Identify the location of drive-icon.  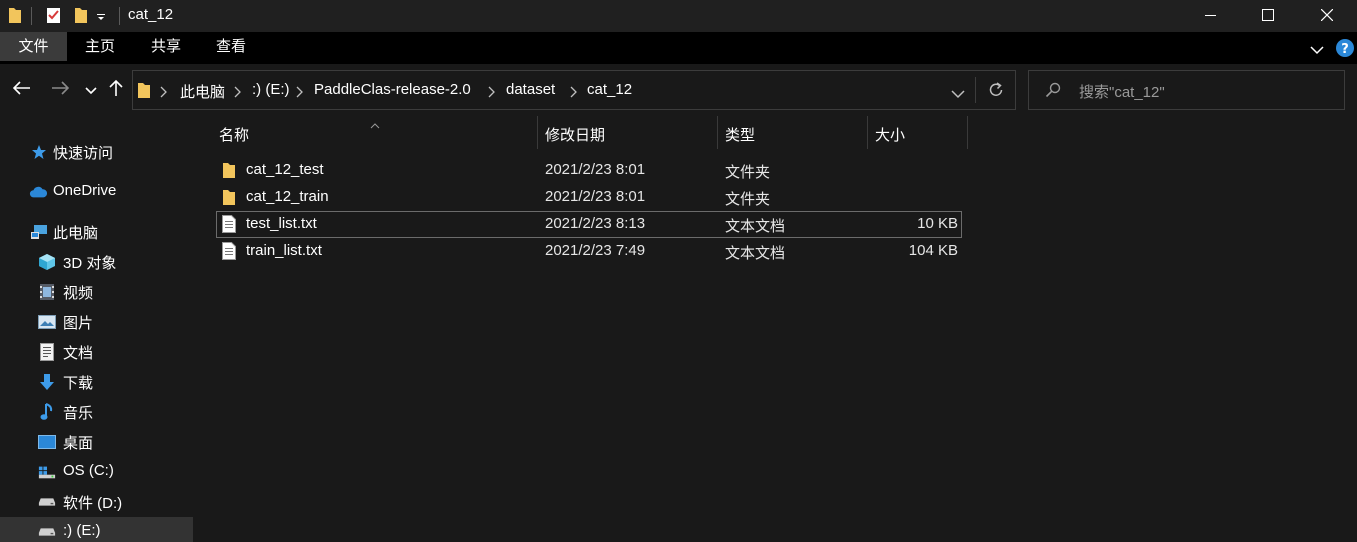
(47, 532).